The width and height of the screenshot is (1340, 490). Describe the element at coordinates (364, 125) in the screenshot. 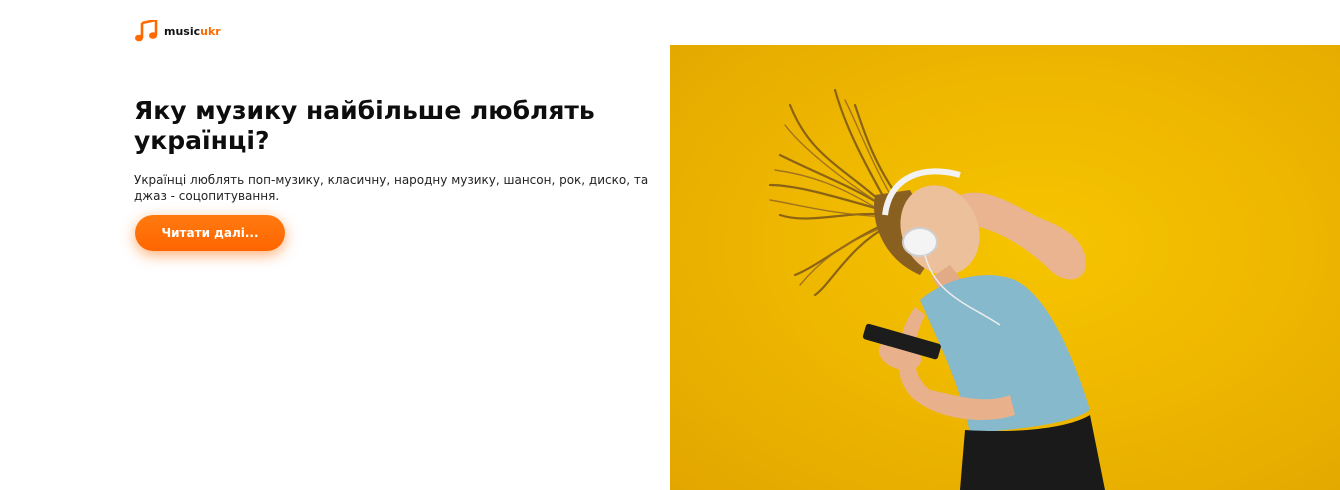

I see `hero-title: Яку музику найбільше люблять українці?` at that location.